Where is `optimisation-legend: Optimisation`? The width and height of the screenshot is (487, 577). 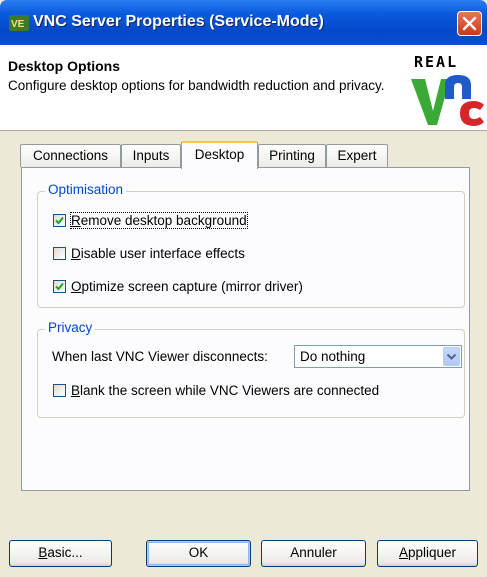
optimisation-legend: Optimisation is located at coordinates (86, 189).